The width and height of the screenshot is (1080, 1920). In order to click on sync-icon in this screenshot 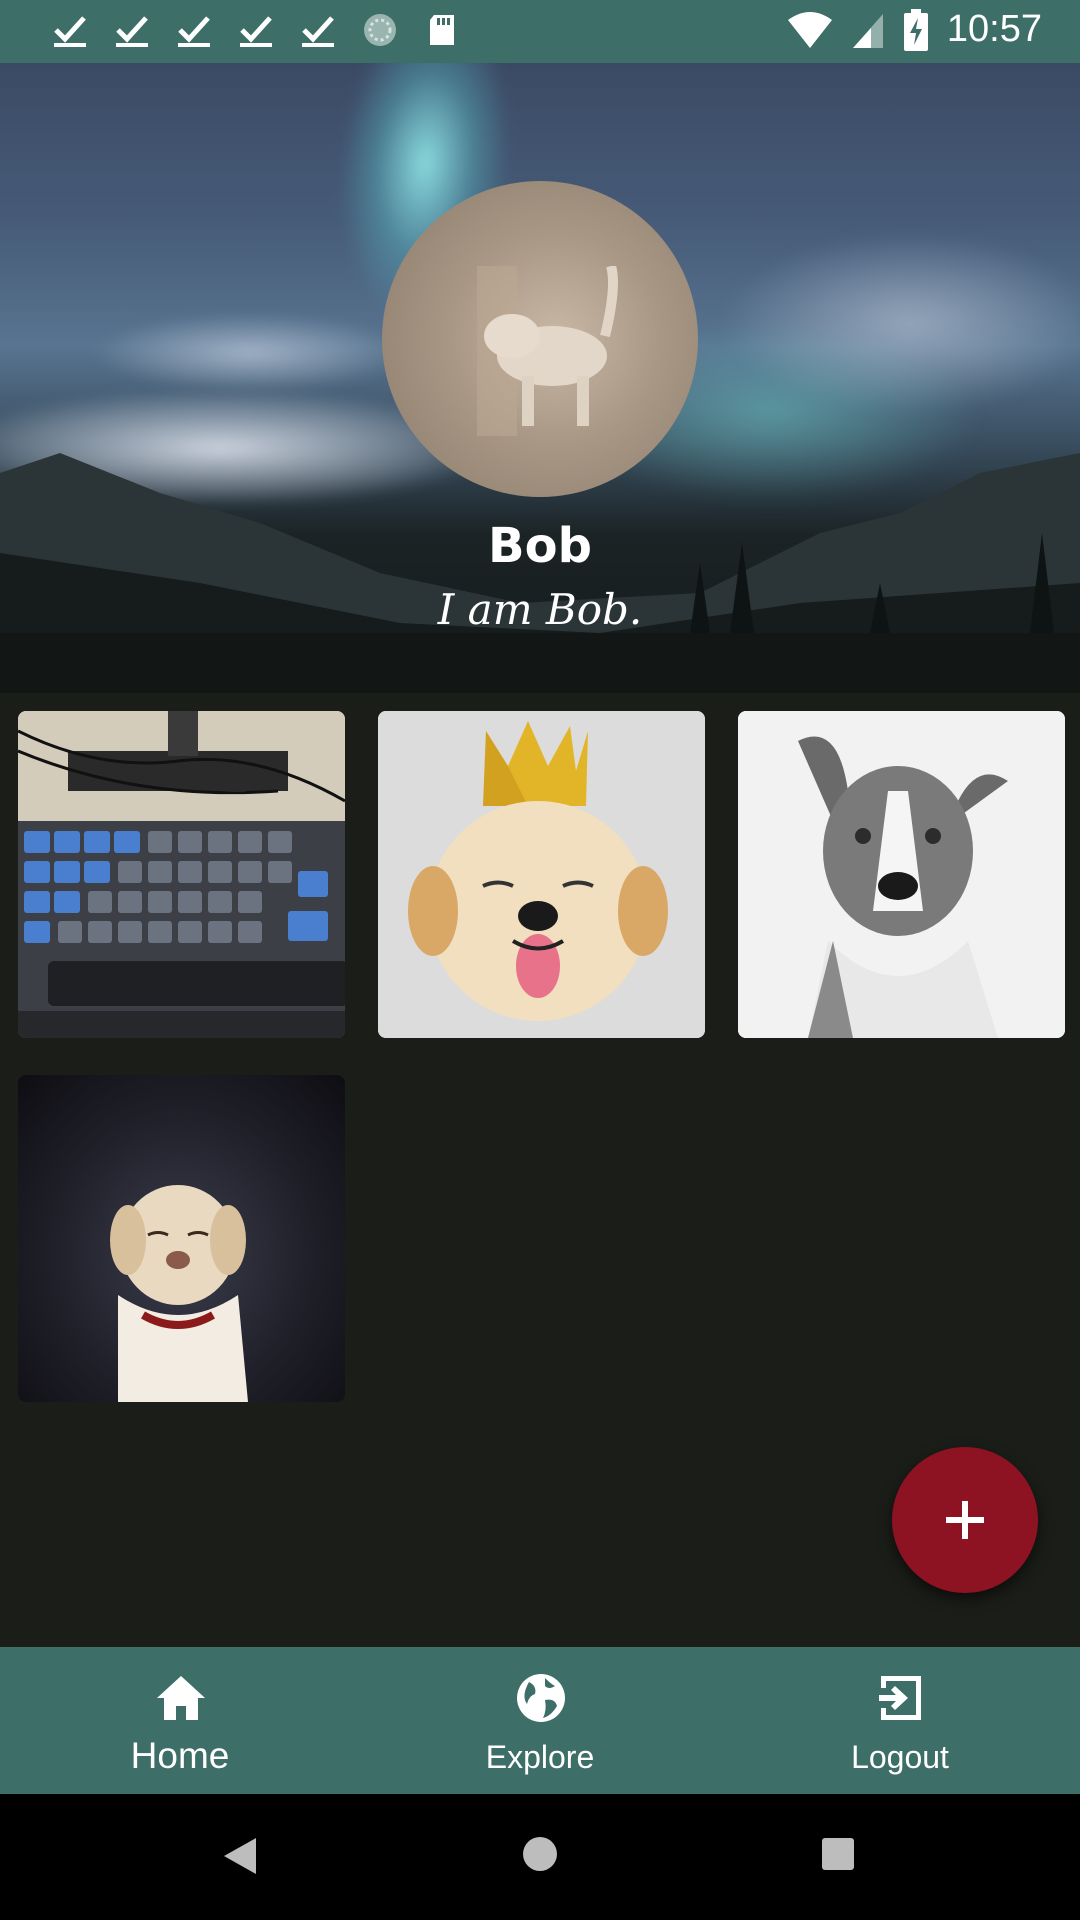, I will do `click(380, 30)`.